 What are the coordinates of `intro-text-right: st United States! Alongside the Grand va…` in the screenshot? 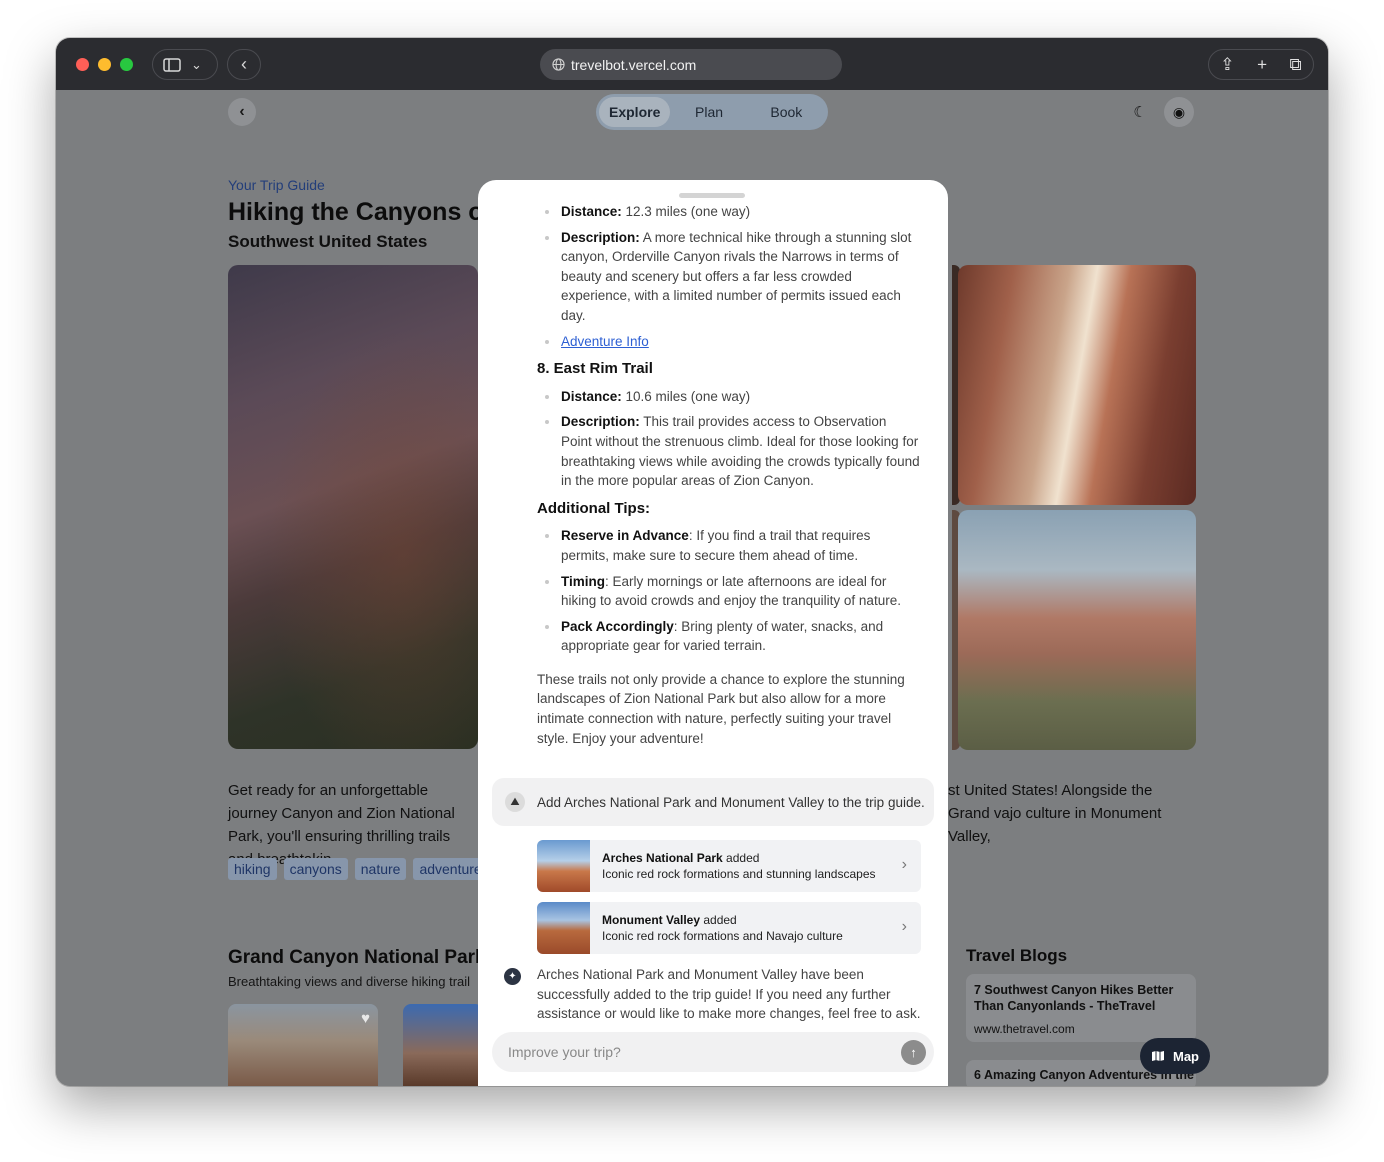 It's located at (1055, 813).